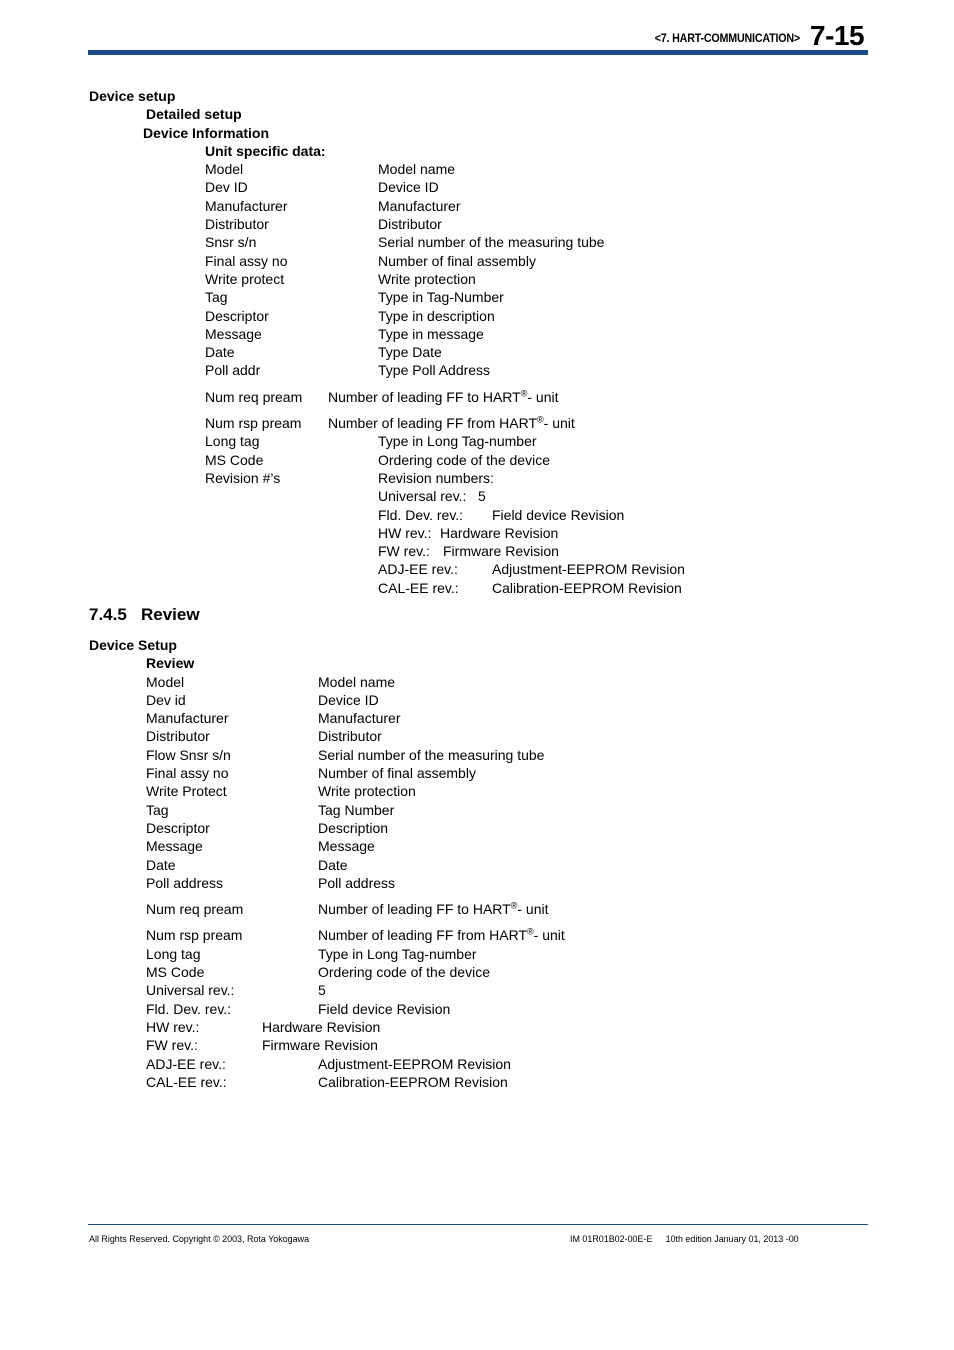  I want to click on review-param-desc: Poll address, so click(357, 882).